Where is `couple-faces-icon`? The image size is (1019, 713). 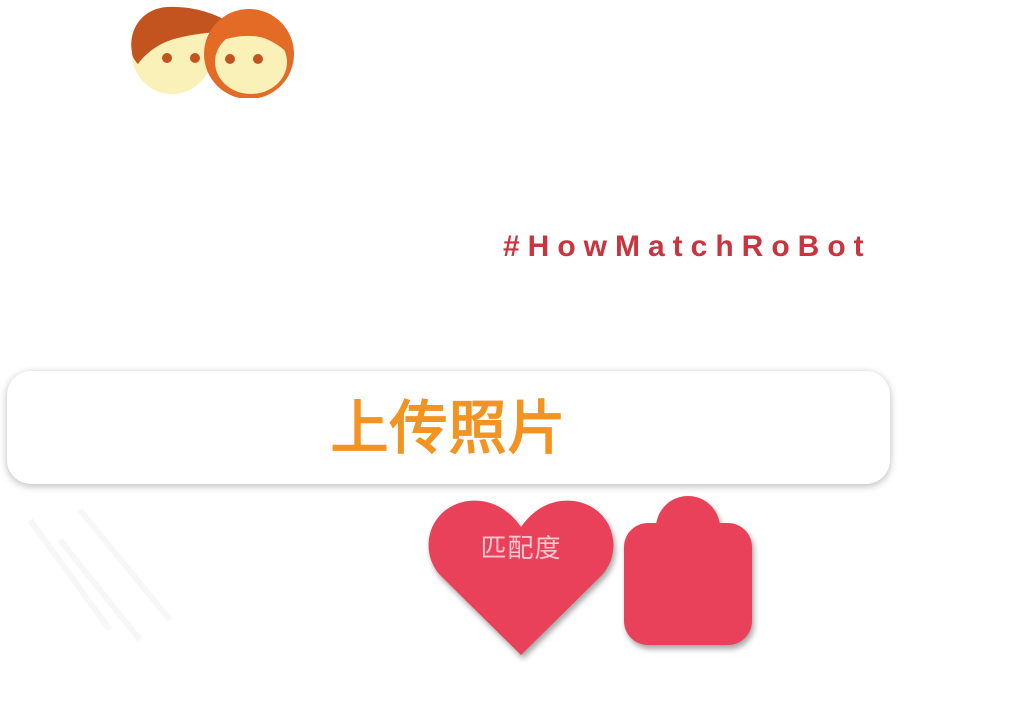
couple-faces-icon is located at coordinates (211, 50).